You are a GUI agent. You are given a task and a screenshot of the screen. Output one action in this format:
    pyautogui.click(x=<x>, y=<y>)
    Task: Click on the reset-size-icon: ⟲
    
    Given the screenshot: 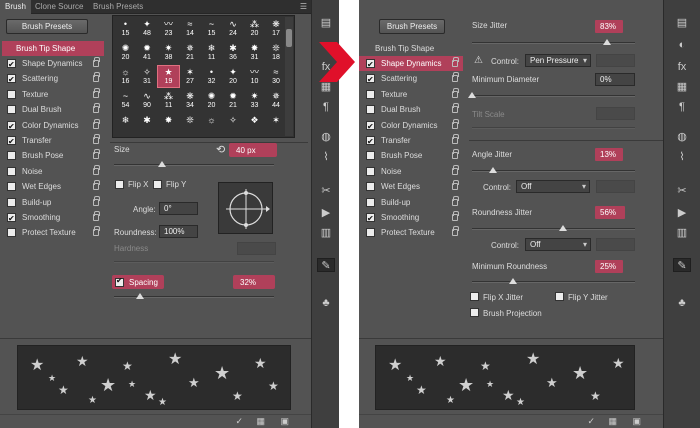 What is the action you would take?
    pyautogui.click(x=220, y=149)
    